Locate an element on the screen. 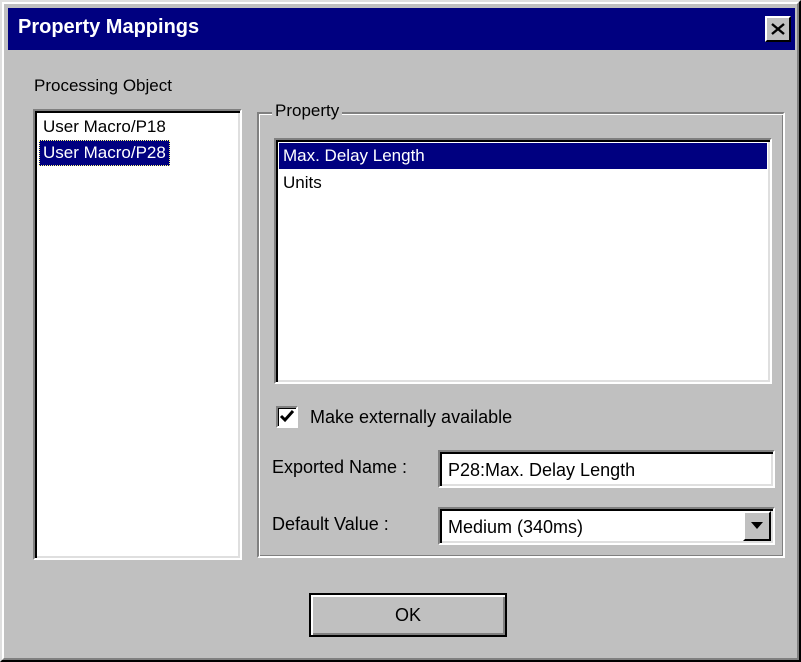  default-value-select: Medium (340ms) is located at coordinates (606, 526).